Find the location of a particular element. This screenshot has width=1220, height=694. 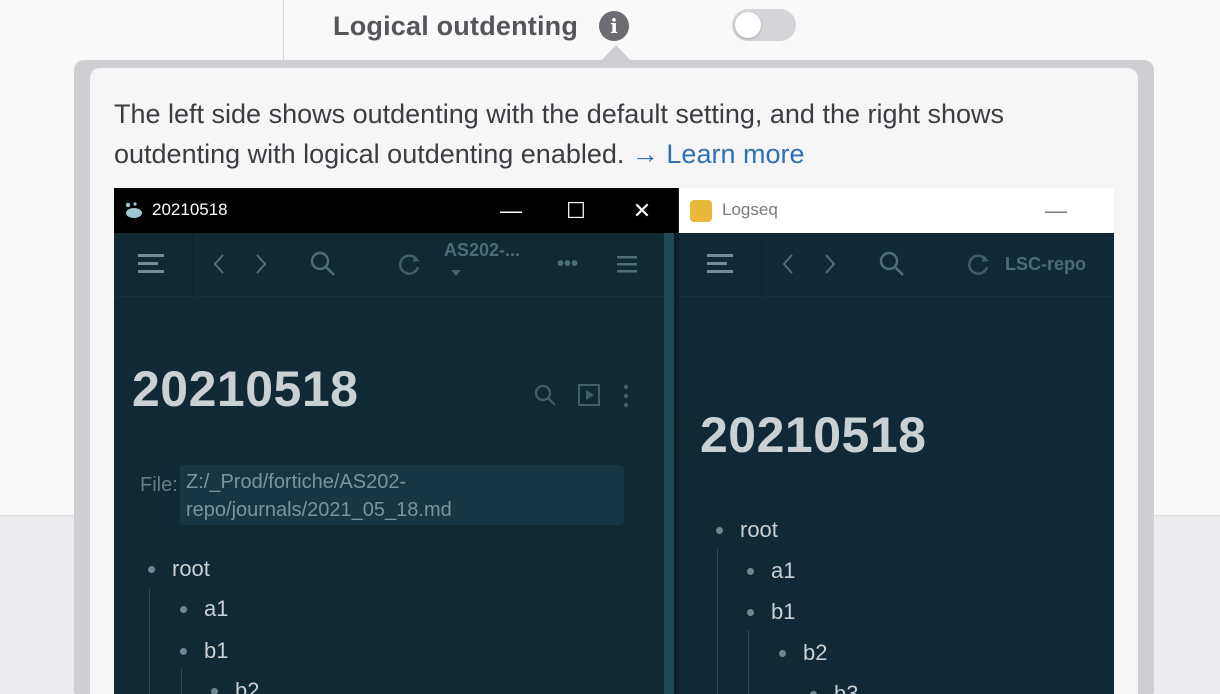

right-titlebar: Logseq — is located at coordinates (896, 210).